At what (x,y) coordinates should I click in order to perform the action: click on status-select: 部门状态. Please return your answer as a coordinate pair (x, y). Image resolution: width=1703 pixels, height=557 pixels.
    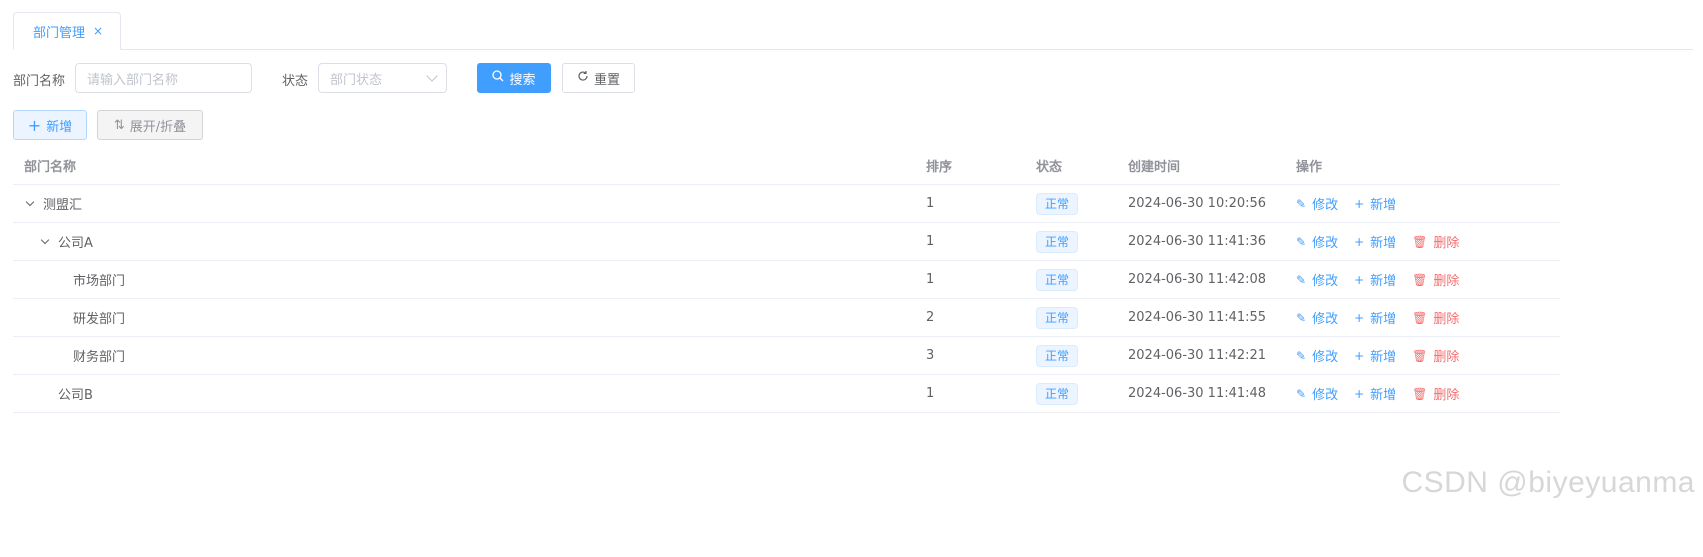
    Looking at the image, I should click on (382, 78).